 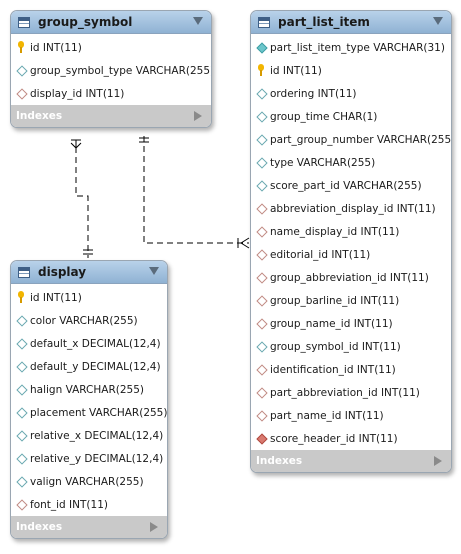 I want to click on crows-foot-many-marker, so click(x=76, y=144).